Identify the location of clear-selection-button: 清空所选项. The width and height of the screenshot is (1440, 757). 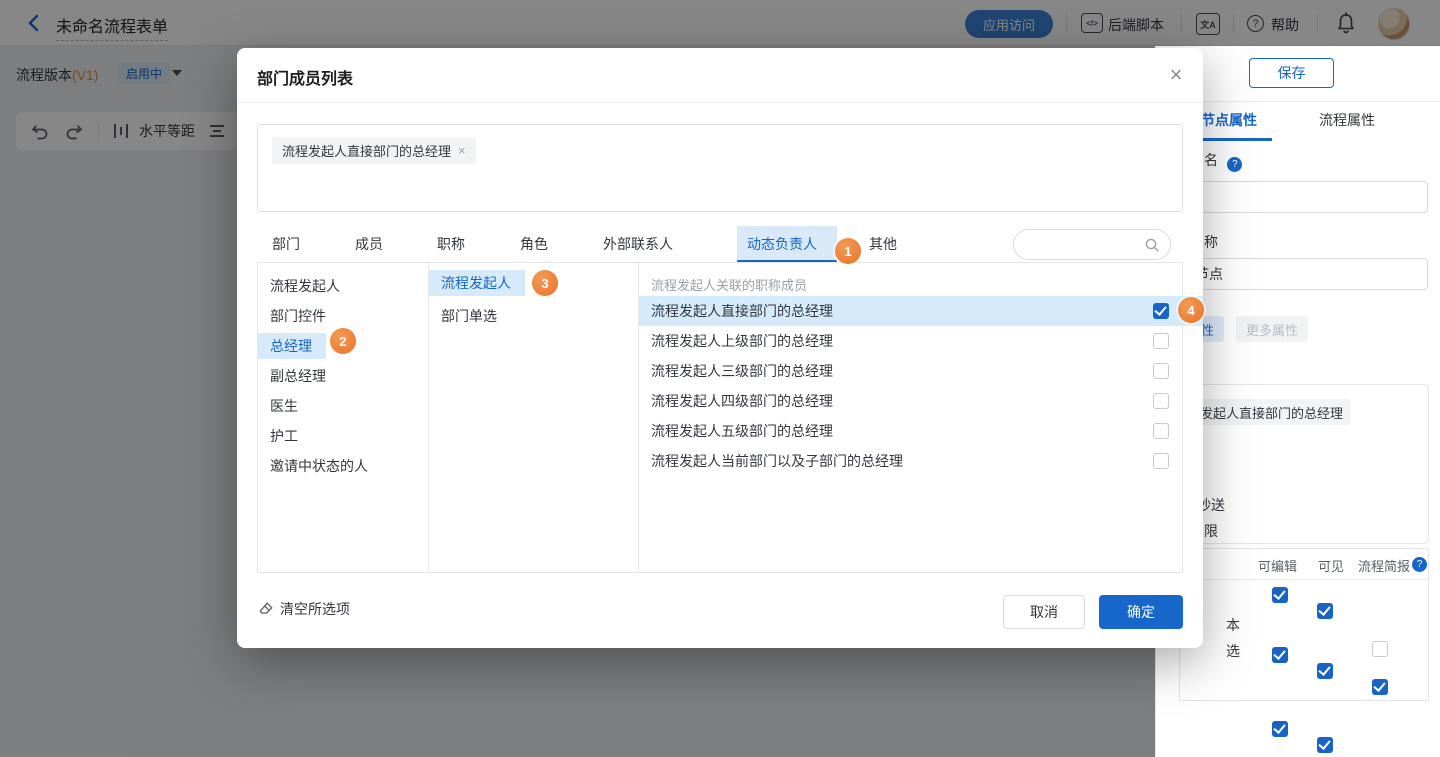
(304, 609).